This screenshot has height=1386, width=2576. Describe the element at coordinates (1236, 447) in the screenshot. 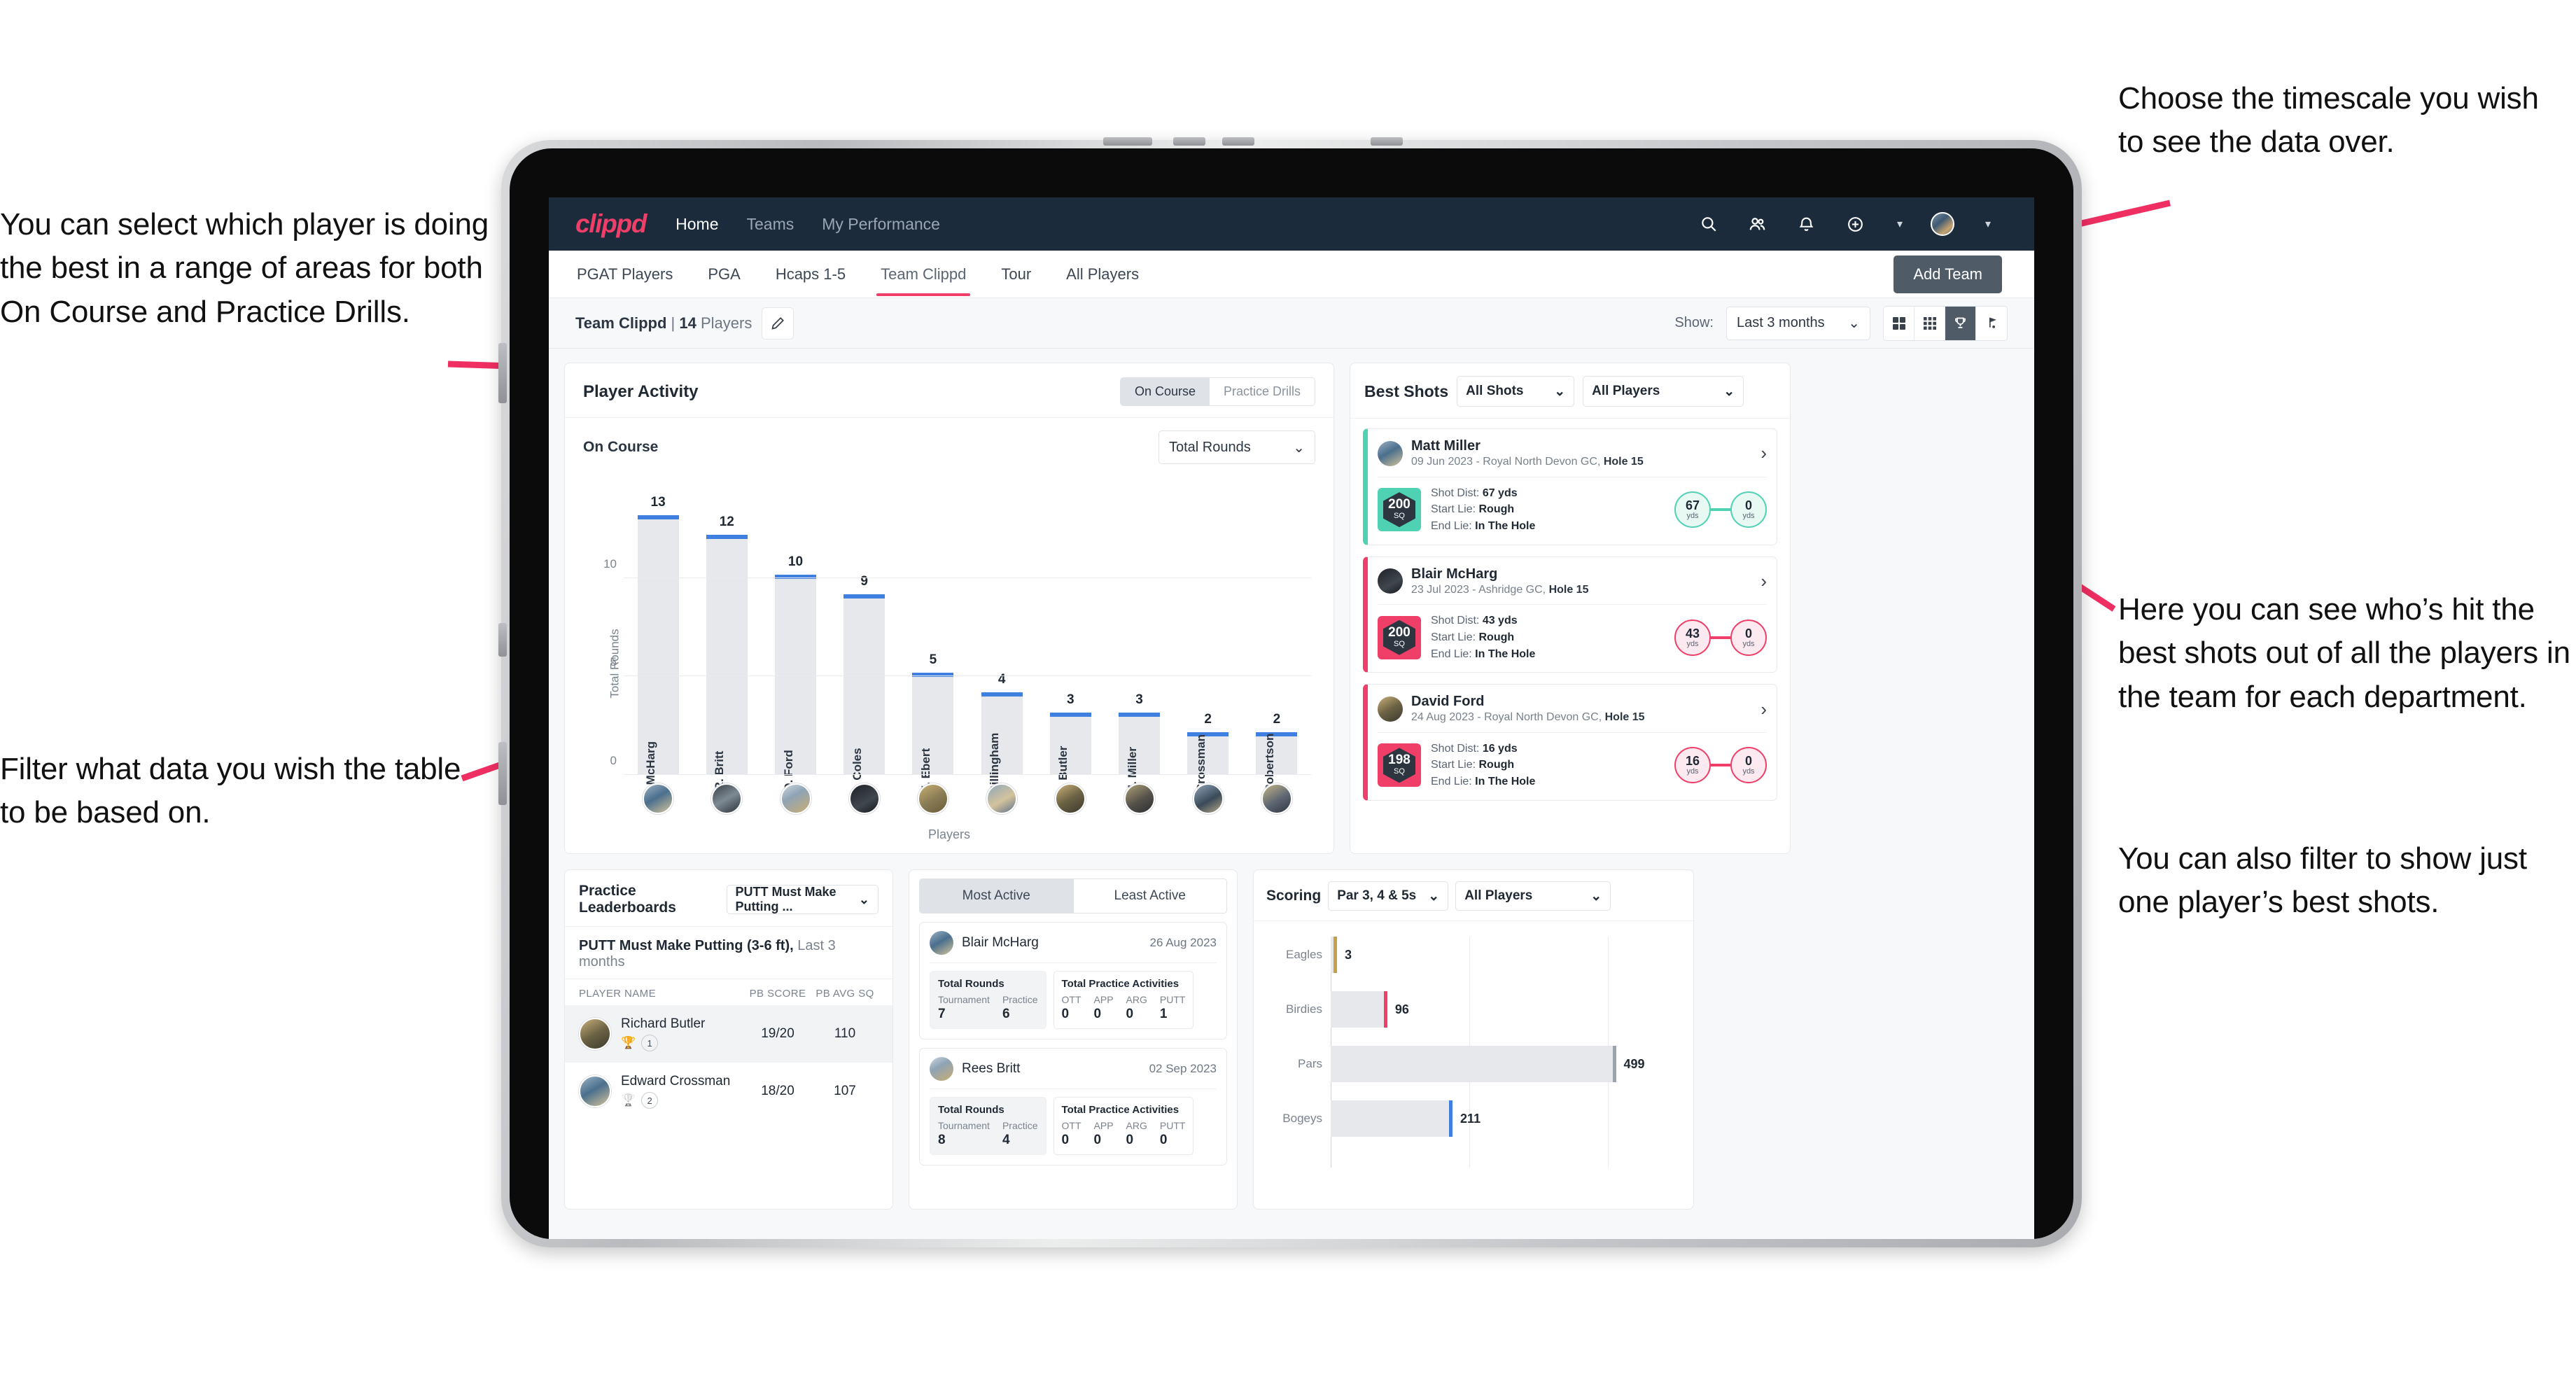

I see `metric-select: Total Rounds ⌄` at that location.